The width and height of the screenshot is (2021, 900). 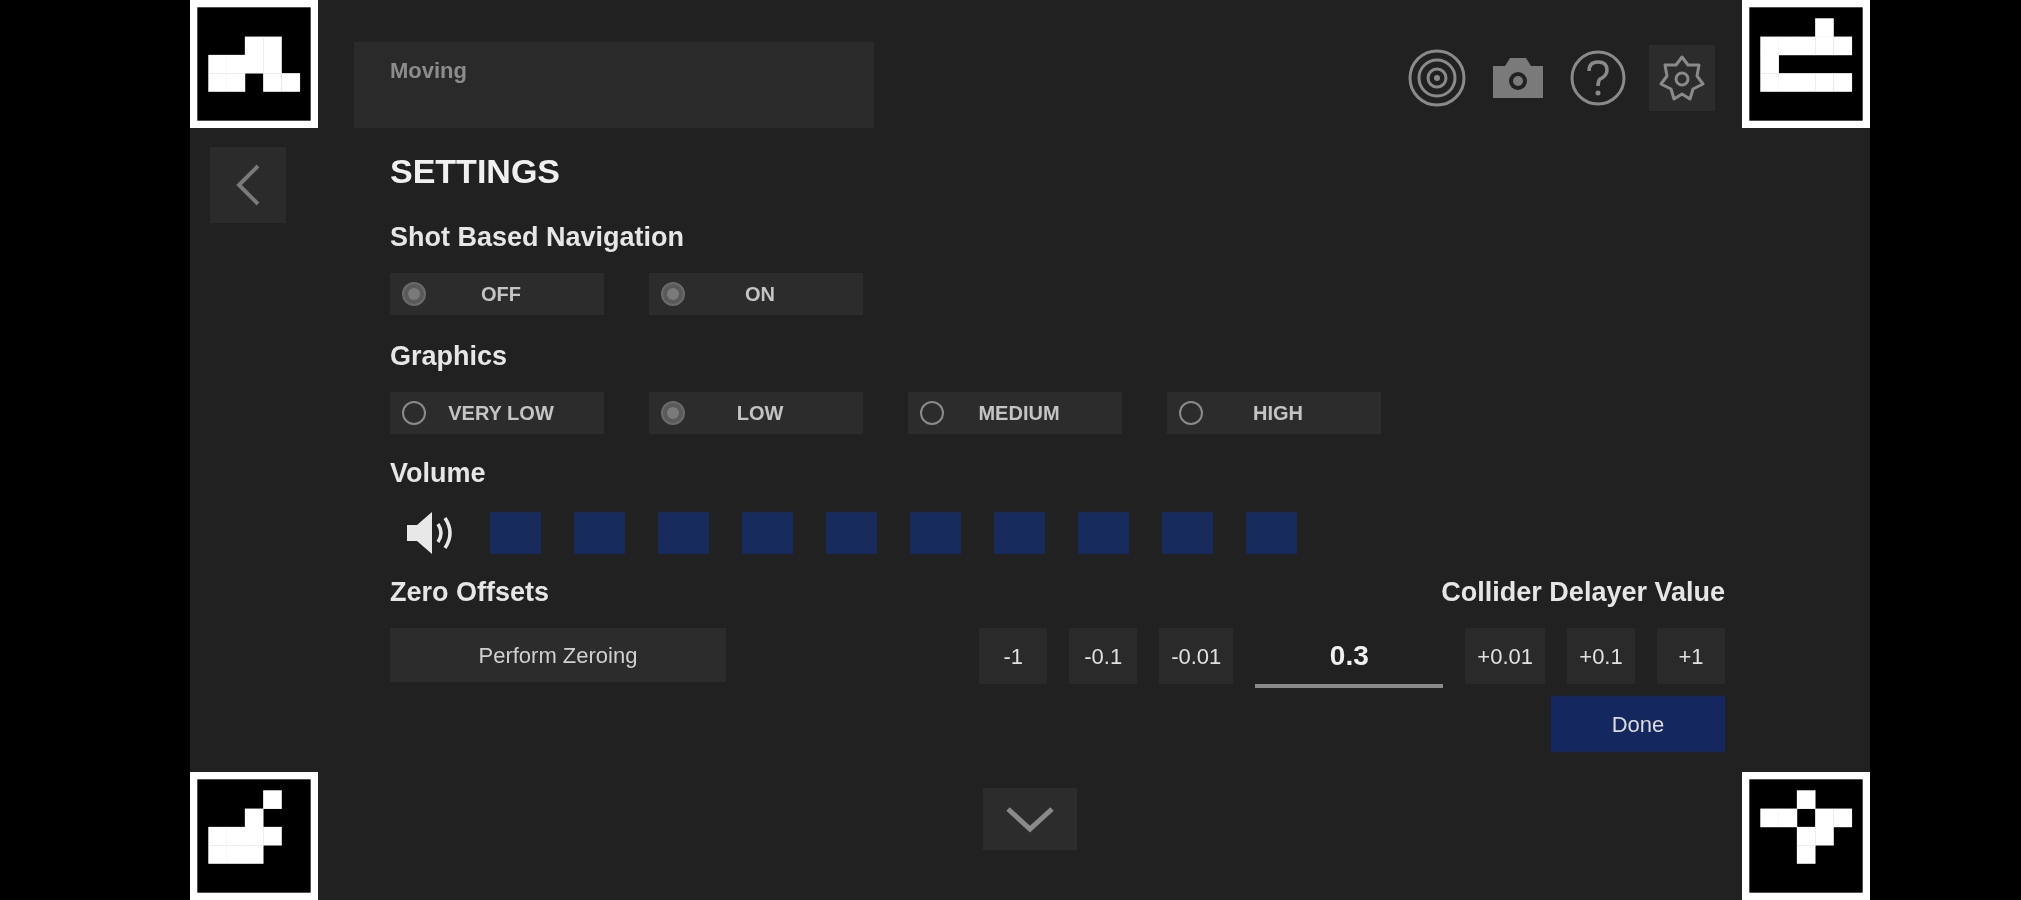 What do you see at coordinates (1437, 78) in the screenshot?
I see `target-icon` at bounding box center [1437, 78].